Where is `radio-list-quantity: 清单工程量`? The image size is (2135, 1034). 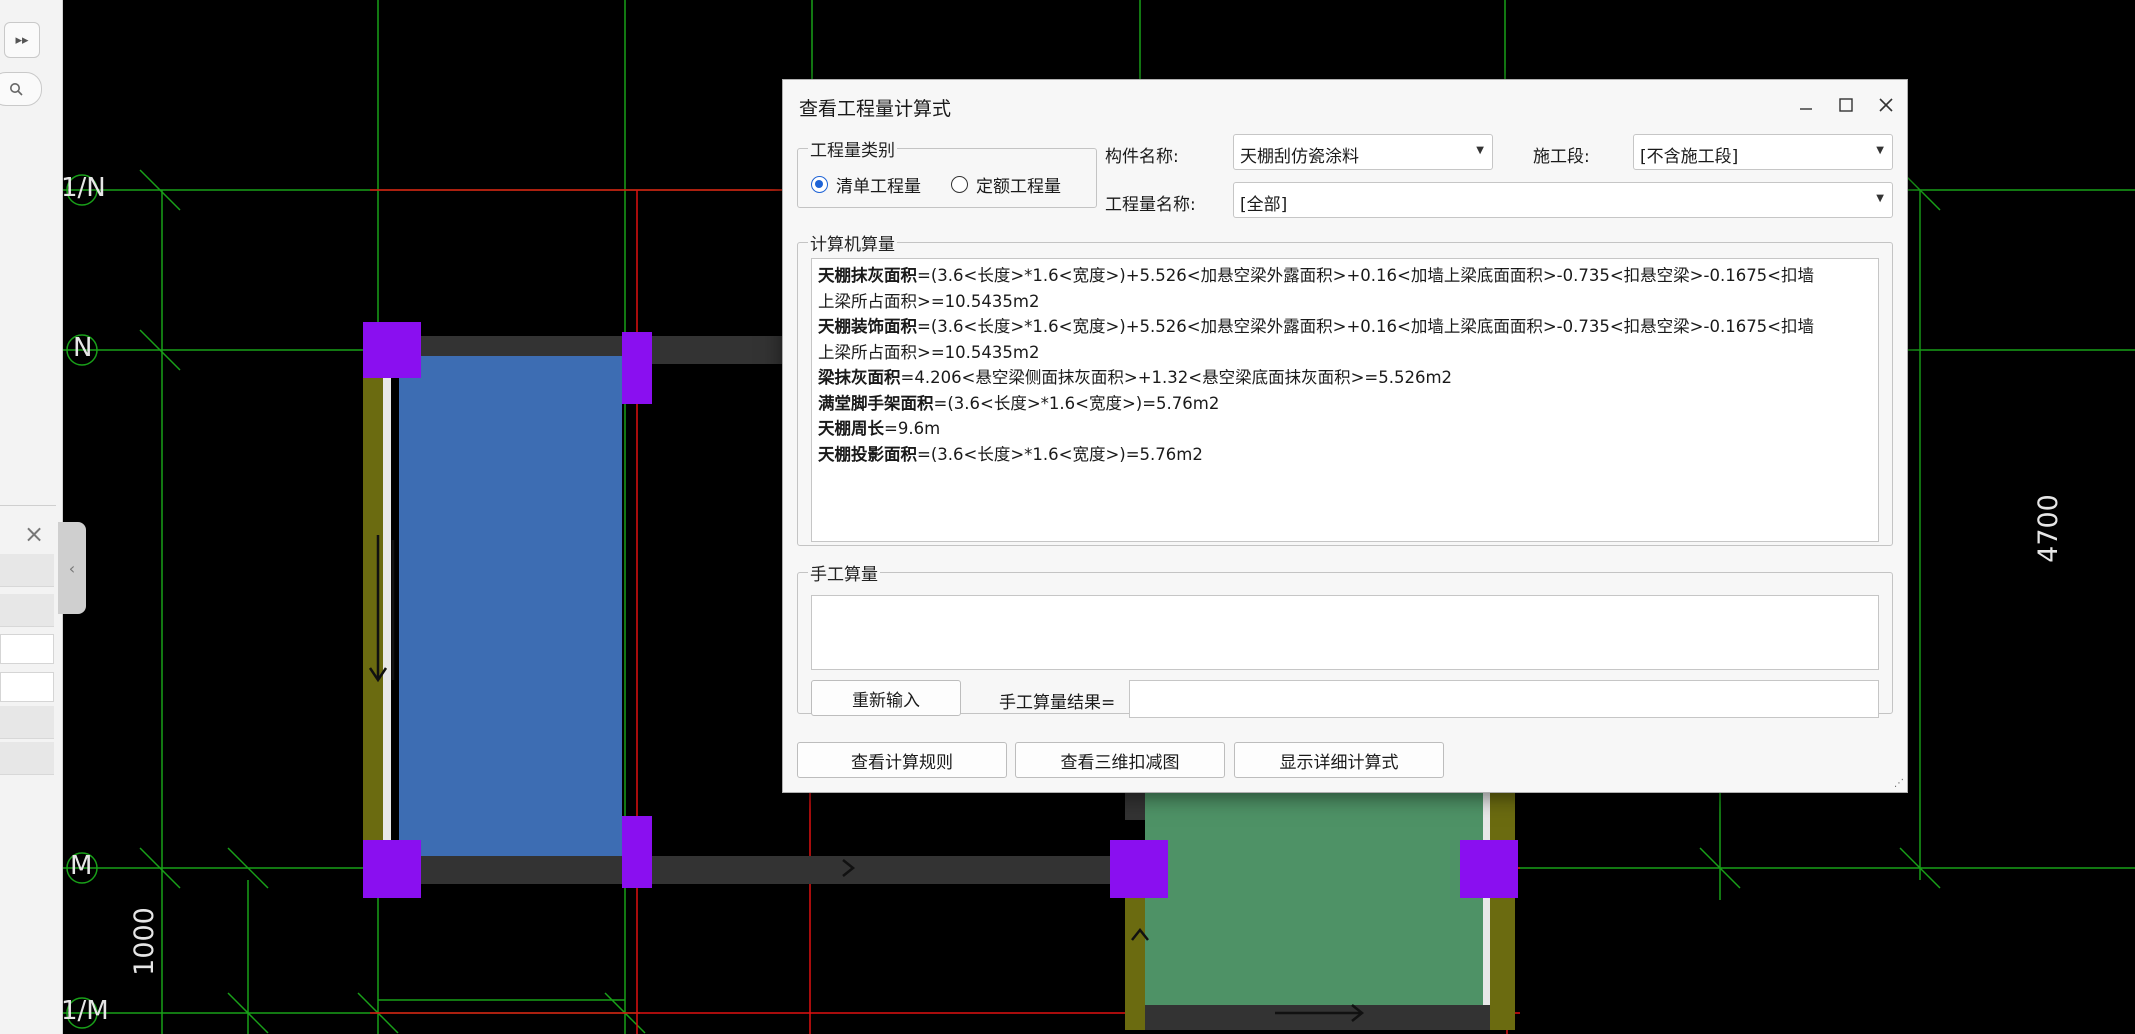
radio-list-quantity: 清单工程量 is located at coordinates (866, 184).